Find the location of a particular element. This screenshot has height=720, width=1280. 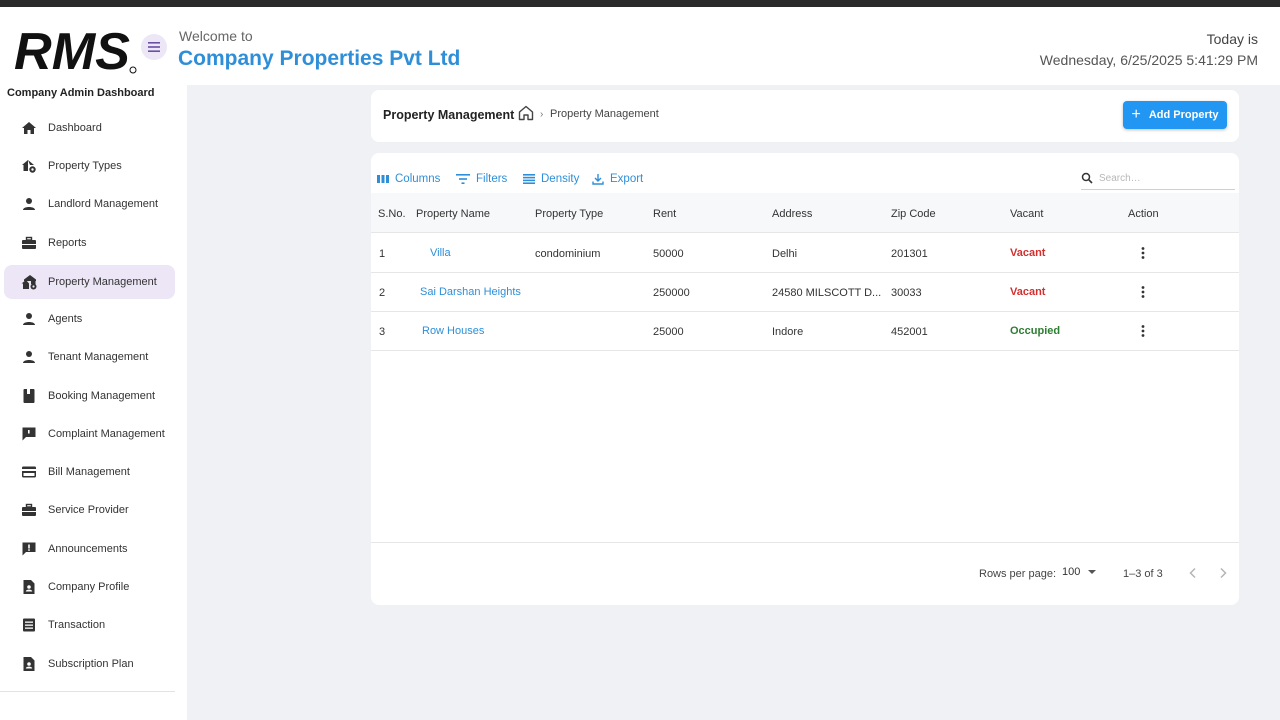

sidebar-item-label: Reports is located at coordinates (67, 243).